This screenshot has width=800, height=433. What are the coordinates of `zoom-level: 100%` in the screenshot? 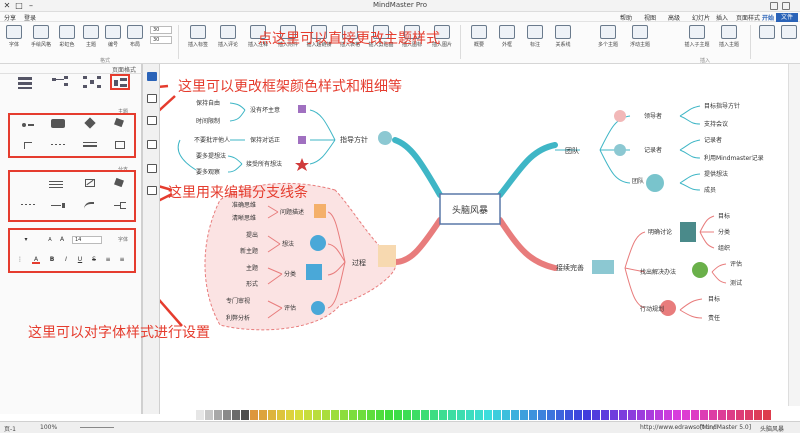 It's located at (48, 427).